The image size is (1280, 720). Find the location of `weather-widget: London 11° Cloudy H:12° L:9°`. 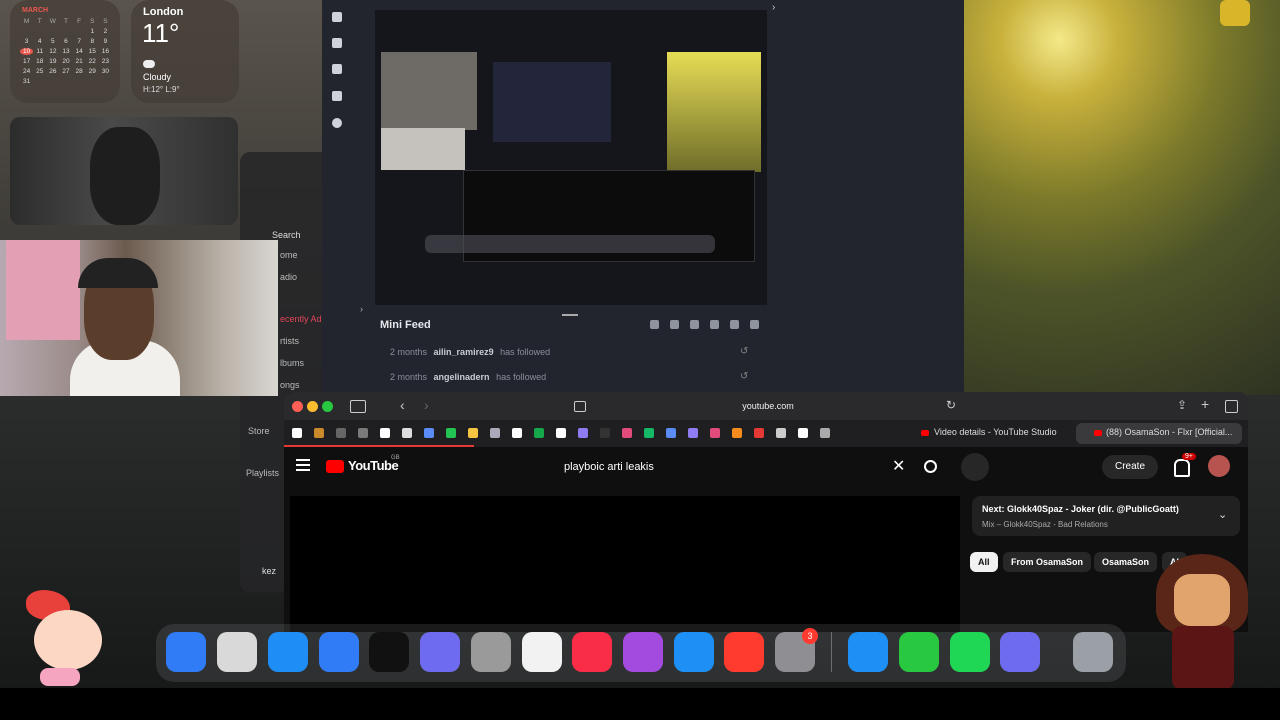

weather-widget: London 11° Cloudy H:12° L:9° is located at coordinates (185, 51).